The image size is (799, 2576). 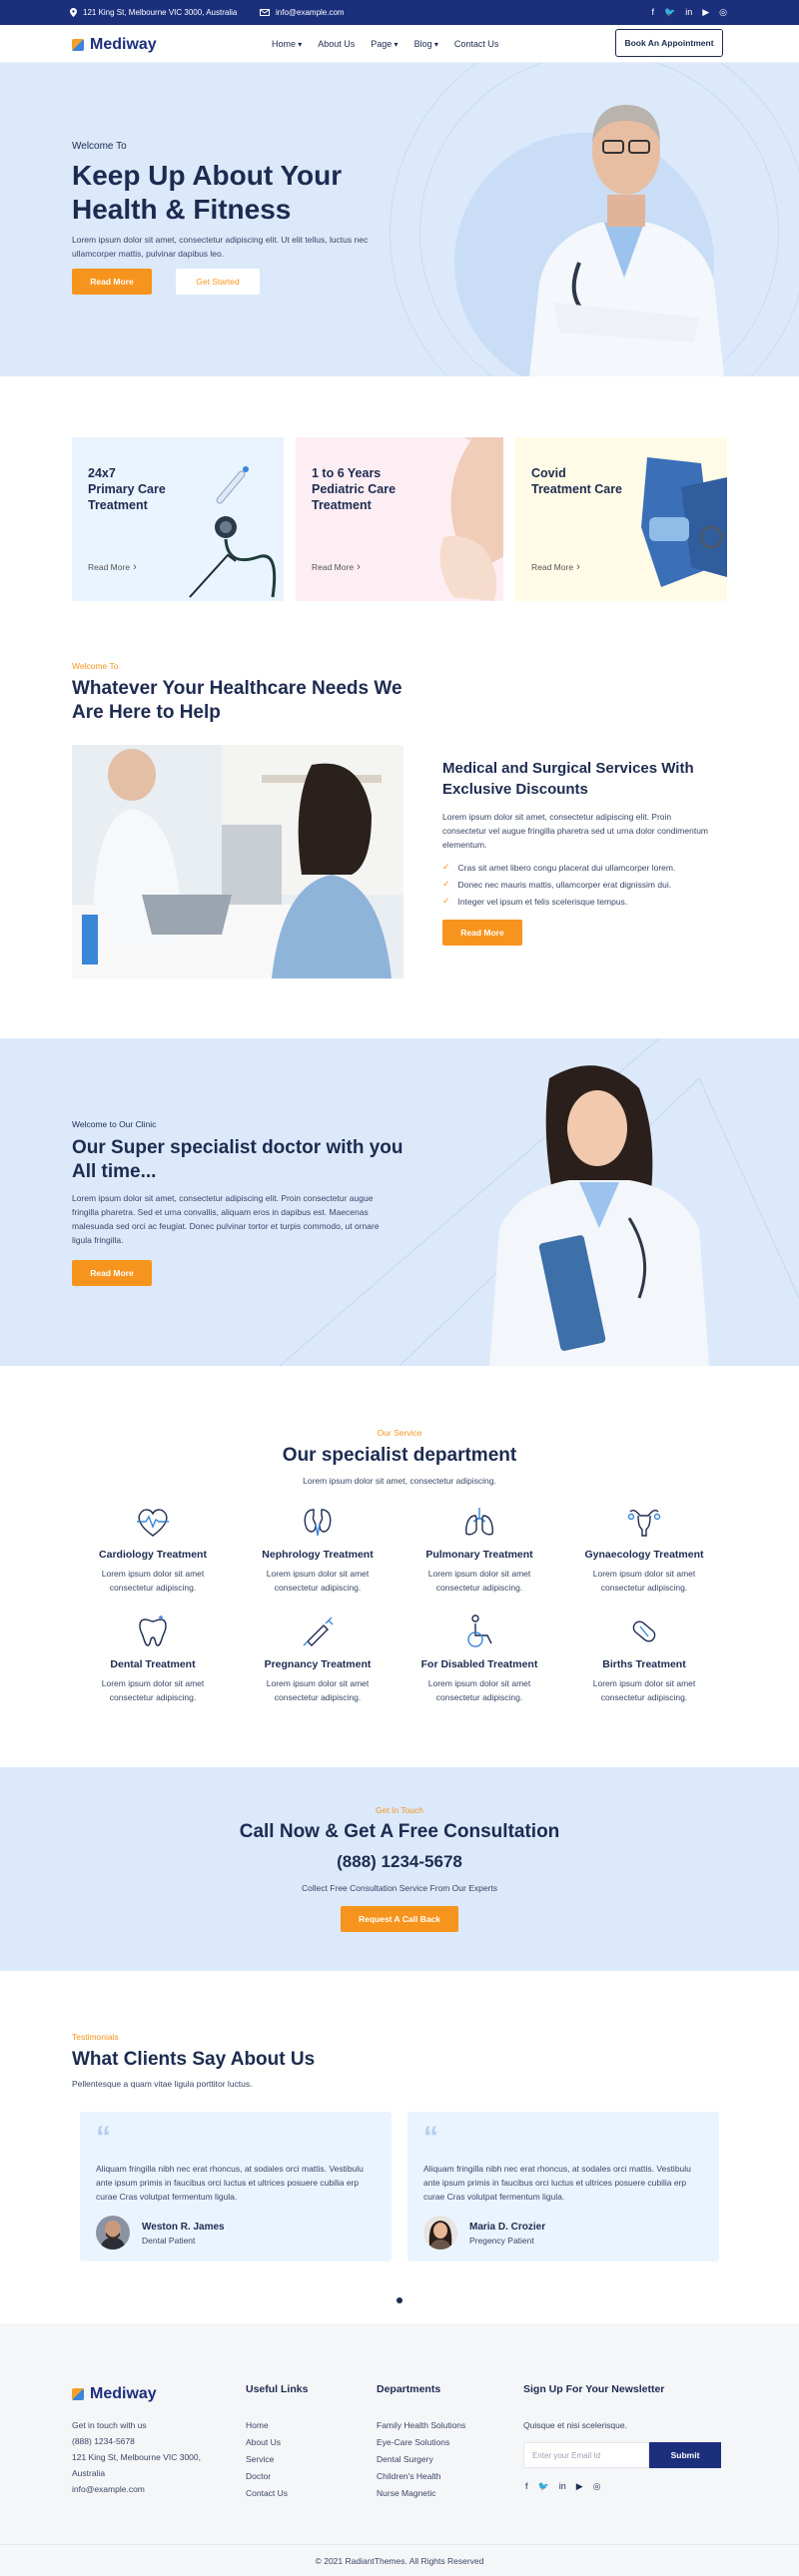 I want to click on dept-title: Our specialist department, so click(x=399, y=1455).